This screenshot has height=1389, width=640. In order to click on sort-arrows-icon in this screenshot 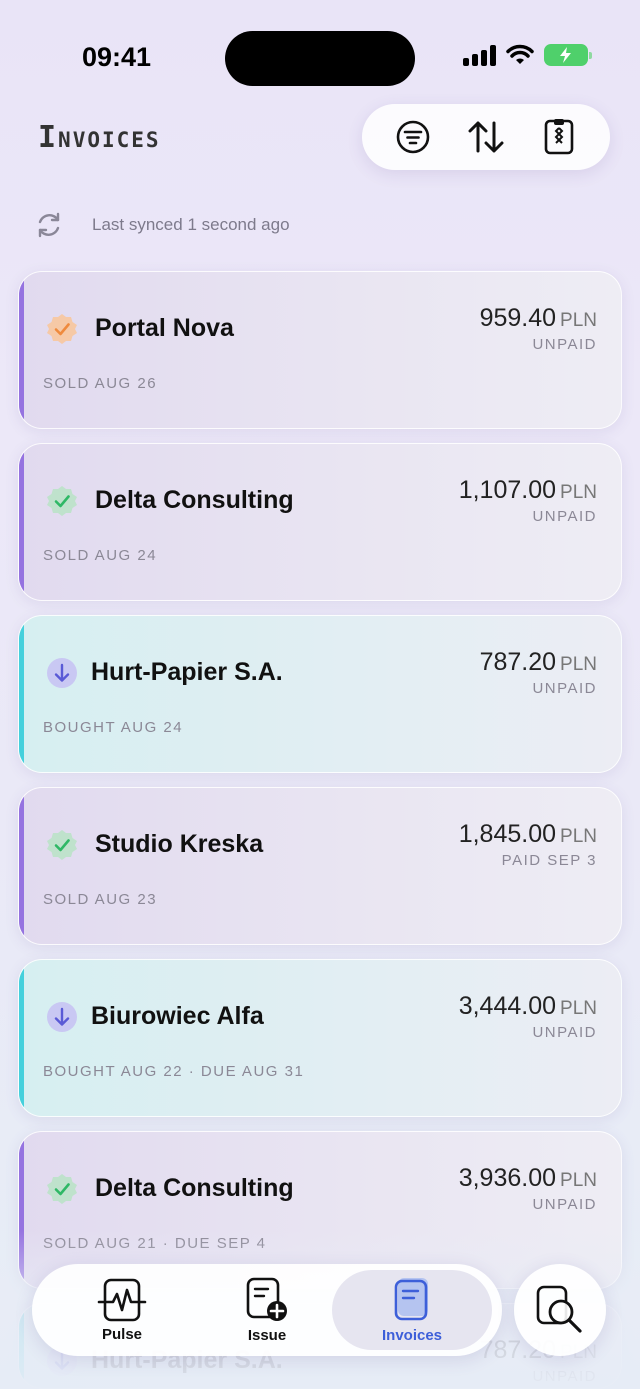, I will do `click(486, 137)`.